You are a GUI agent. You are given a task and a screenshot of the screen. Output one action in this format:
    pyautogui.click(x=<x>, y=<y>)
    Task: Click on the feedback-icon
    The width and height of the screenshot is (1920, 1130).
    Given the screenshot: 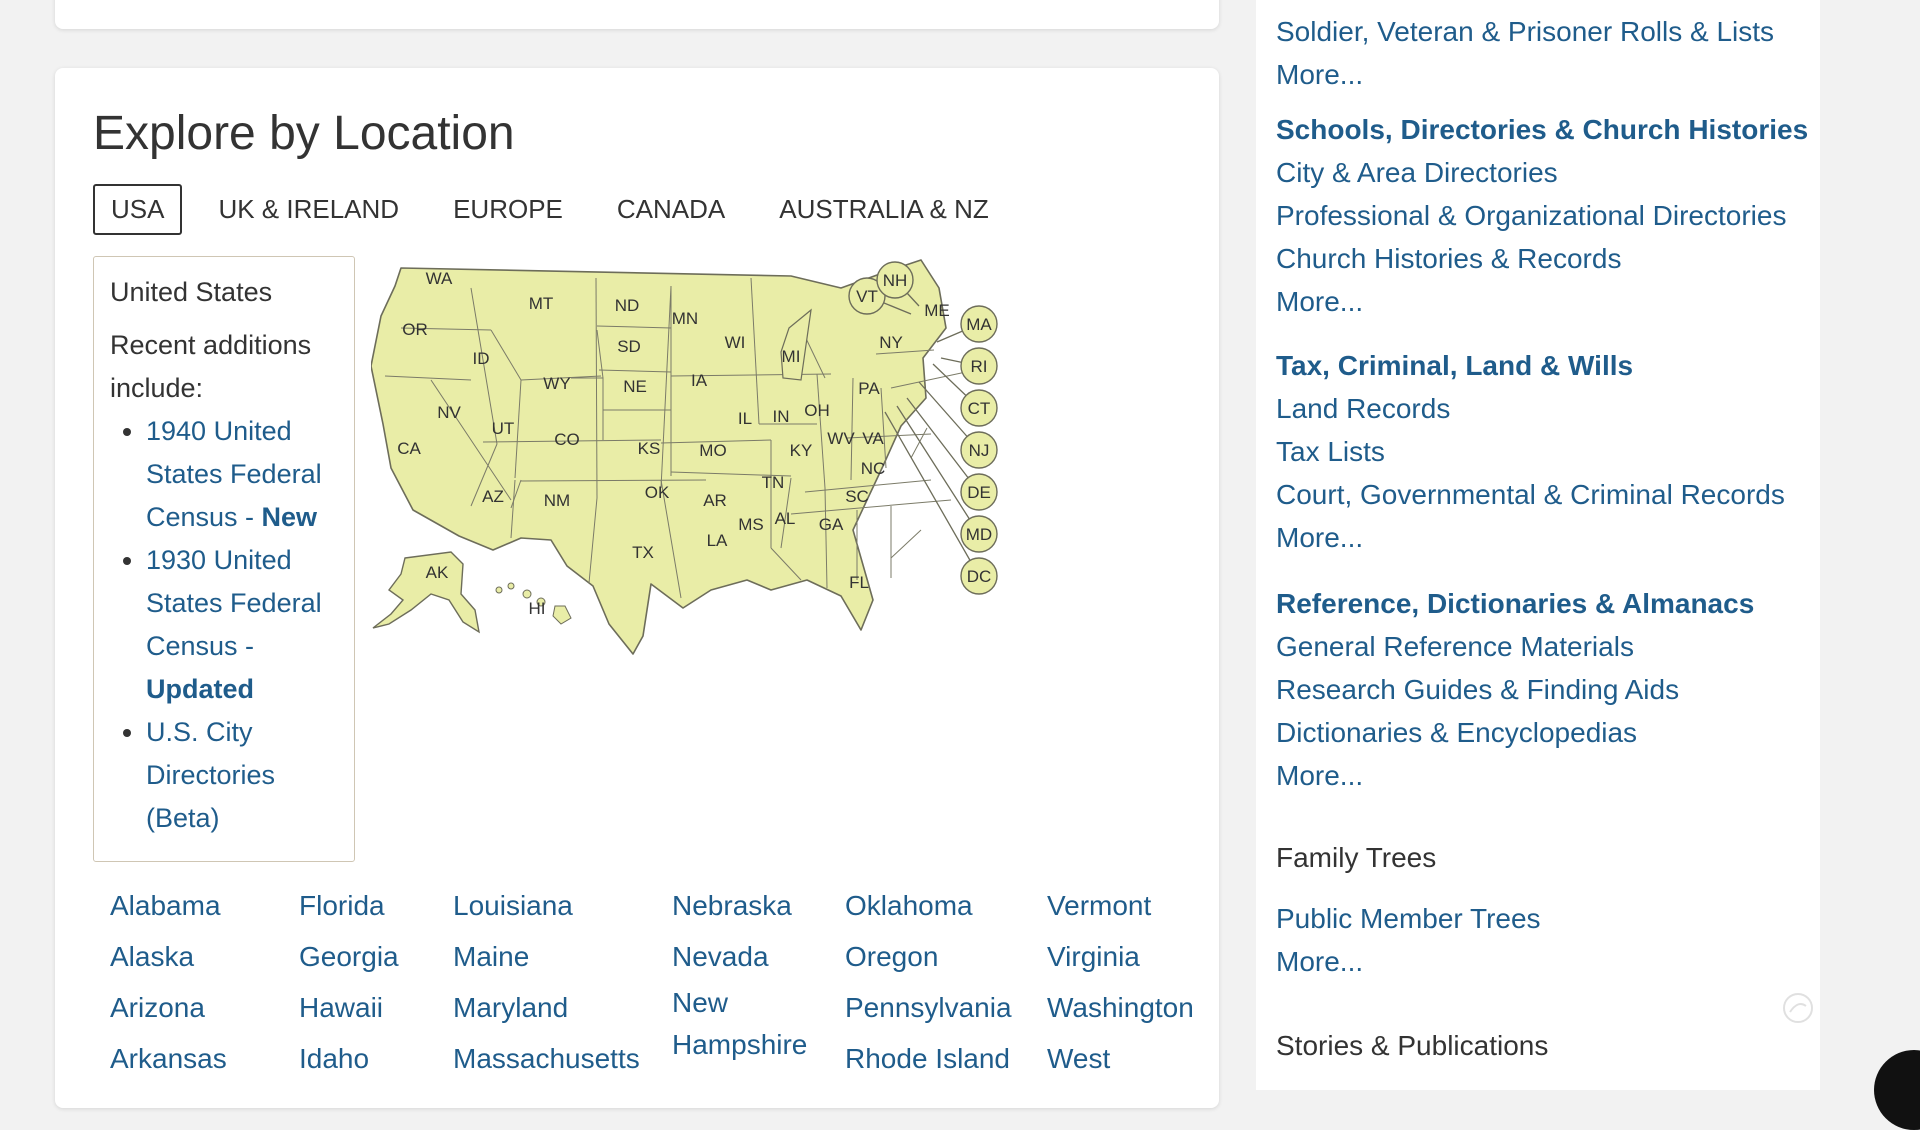 What is the action you would take?
    pyautogui.click(x=1798, y=1008)
    